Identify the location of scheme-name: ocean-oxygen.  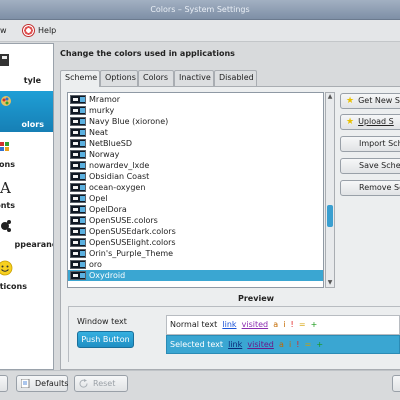
(117, 187).